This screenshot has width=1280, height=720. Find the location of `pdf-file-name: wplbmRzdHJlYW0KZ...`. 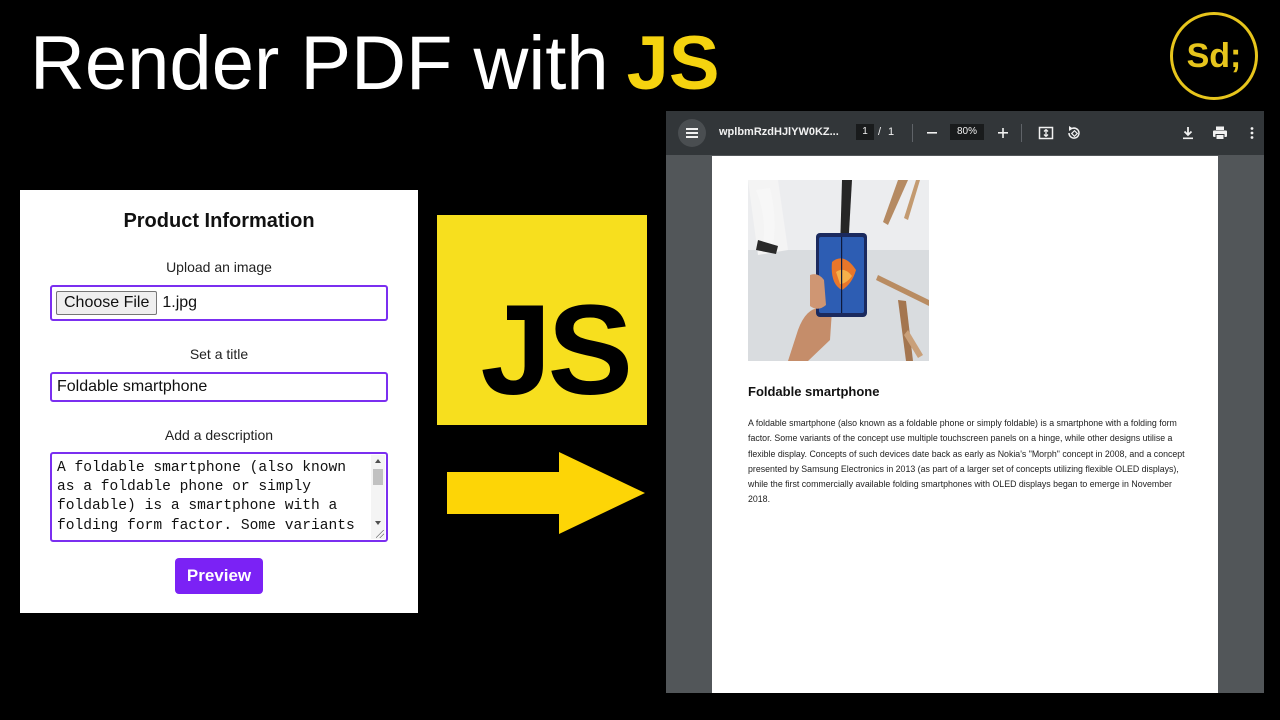

pdf-file-name: wplbmRzdHJlYW0KZ... is located at coordinates (779, 132).